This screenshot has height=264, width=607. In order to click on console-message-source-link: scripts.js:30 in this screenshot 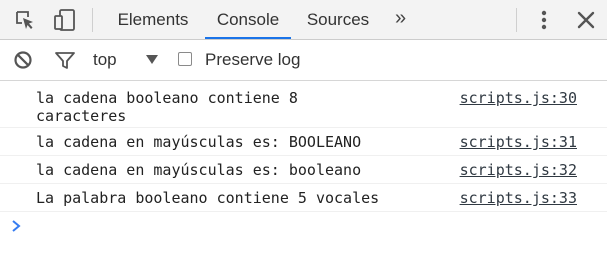, I will do `click(518, 98)`.